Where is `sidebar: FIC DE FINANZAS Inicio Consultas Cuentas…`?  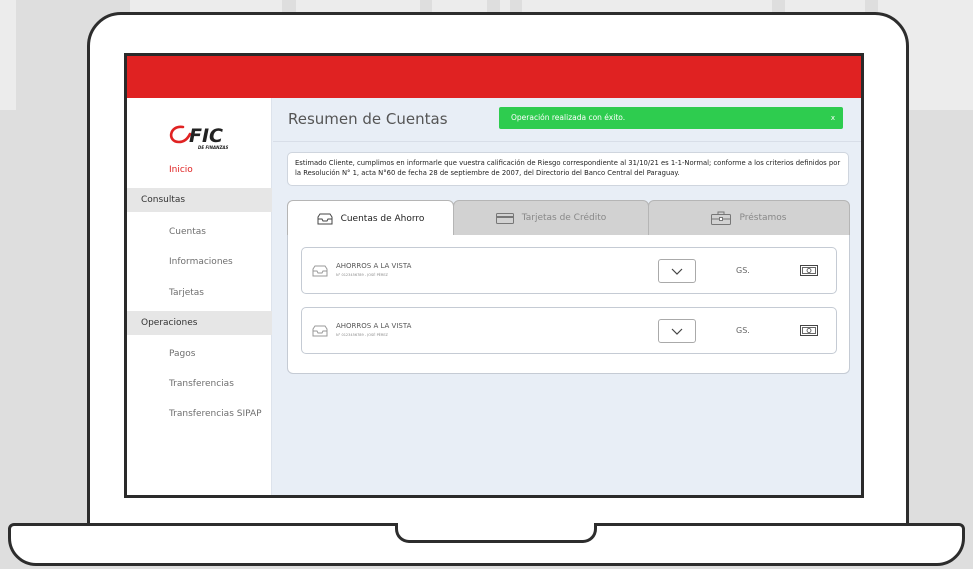 sidebar: FIC DE FINANZAS Inicio Consultas Cuentas… is located at coordinates (199, 296).